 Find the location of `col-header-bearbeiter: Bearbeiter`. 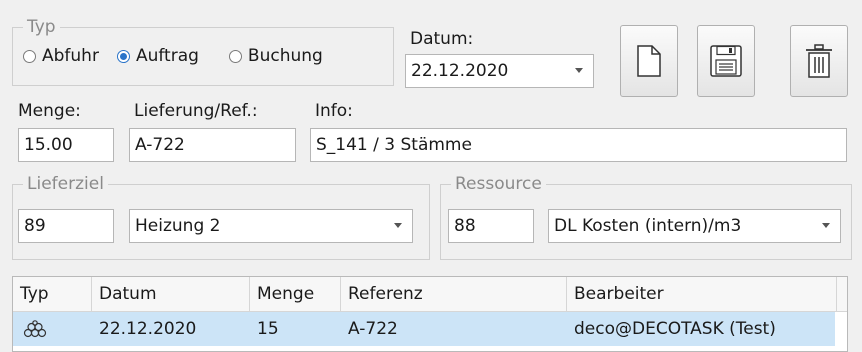

col-header-bearbeiter: Bearbeiter is located at coordinates (702, 294).